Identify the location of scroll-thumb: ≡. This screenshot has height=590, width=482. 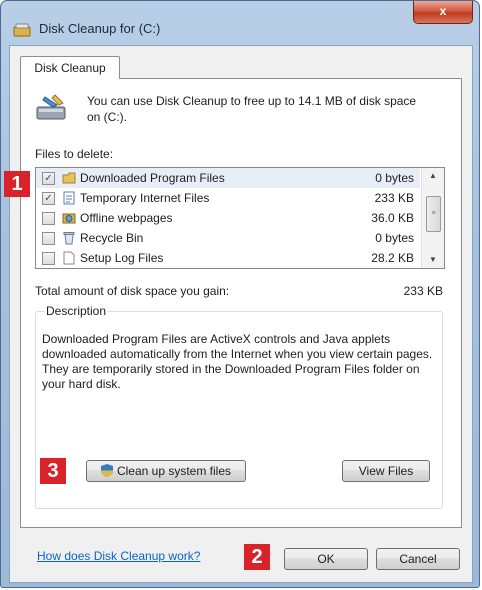
(433, 214).